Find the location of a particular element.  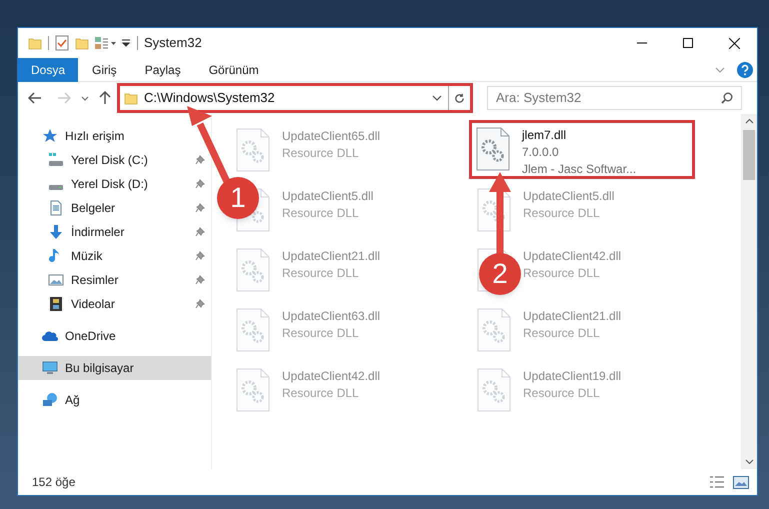

navigation-label: Bu bilgisayar is located at coordinates (99, 368).